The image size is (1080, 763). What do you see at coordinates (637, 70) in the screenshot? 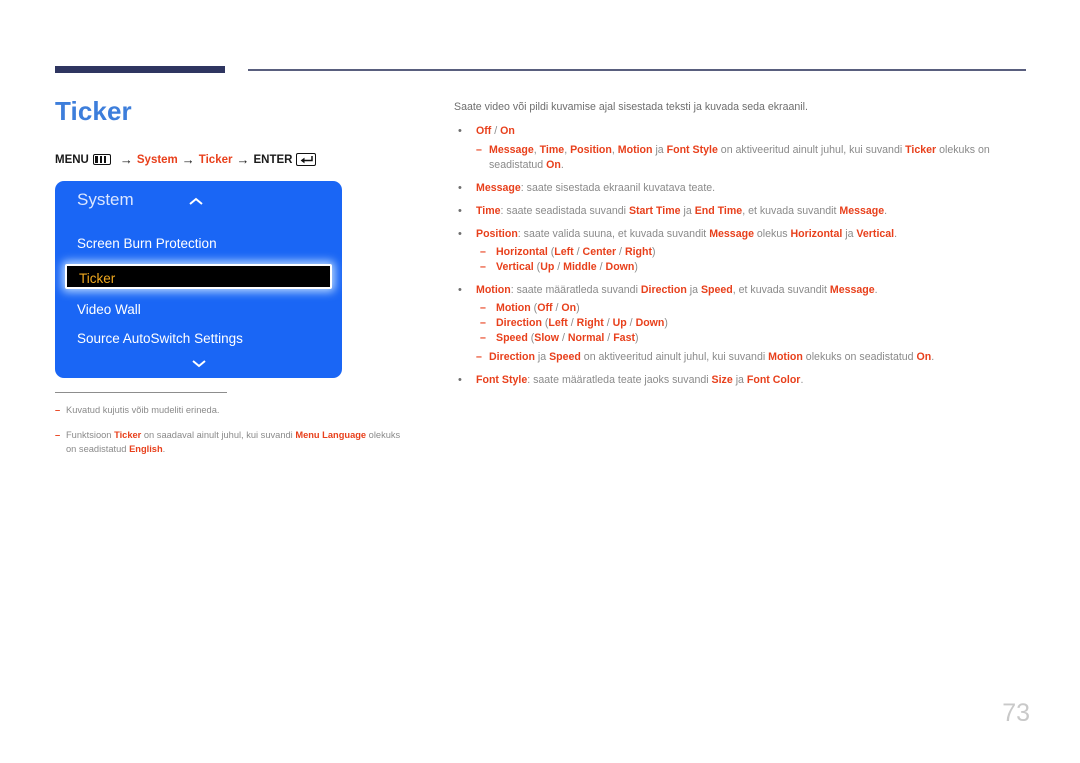
I see `header-rule-thin` at bounding box center [637, 70].